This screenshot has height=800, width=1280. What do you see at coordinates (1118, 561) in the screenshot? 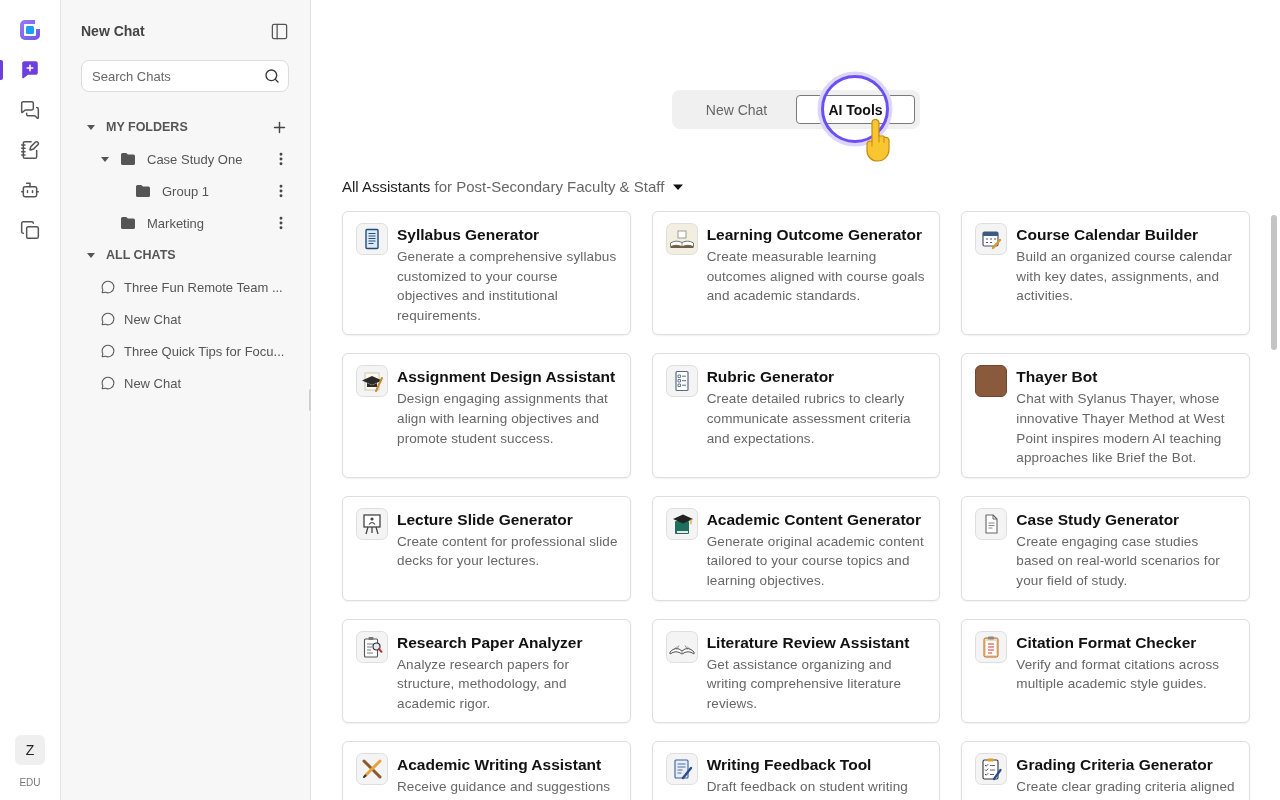
I see `card-description: Create engaging case studies based on real-world scenarios for your field of study.` at bounding box center [1118, 561].